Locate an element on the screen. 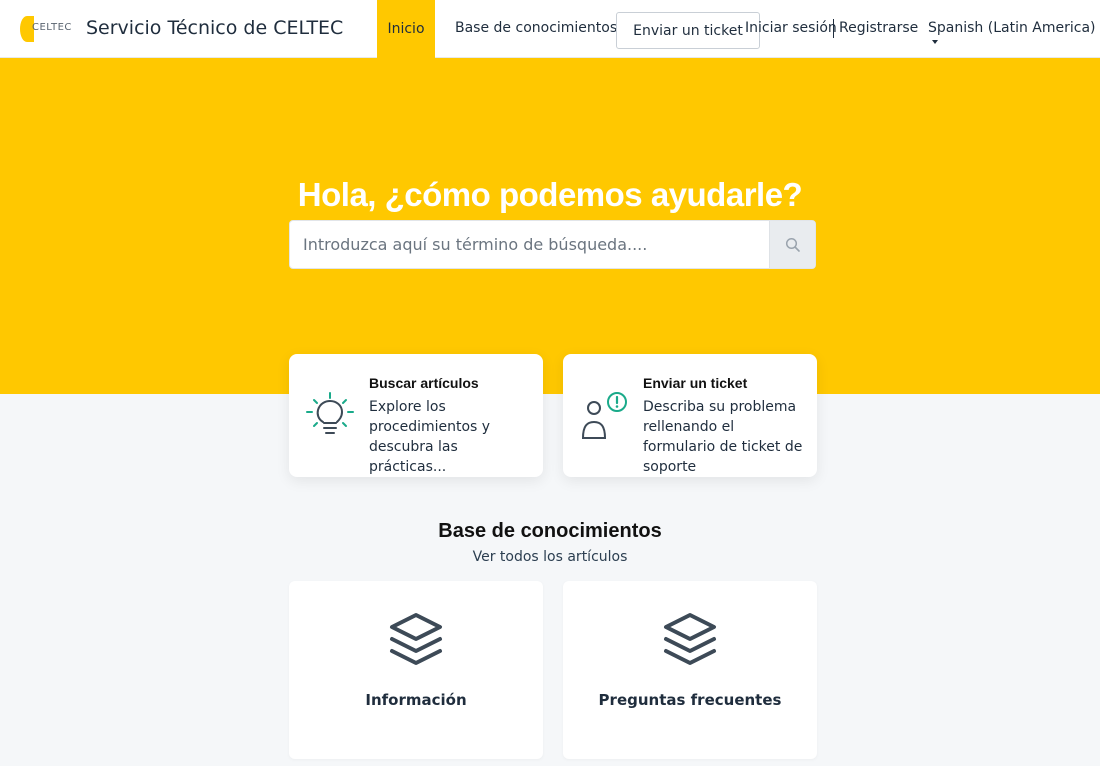 The height and width of the screenshot is (766, 1100). search-box is located at coordinates (552, 244).